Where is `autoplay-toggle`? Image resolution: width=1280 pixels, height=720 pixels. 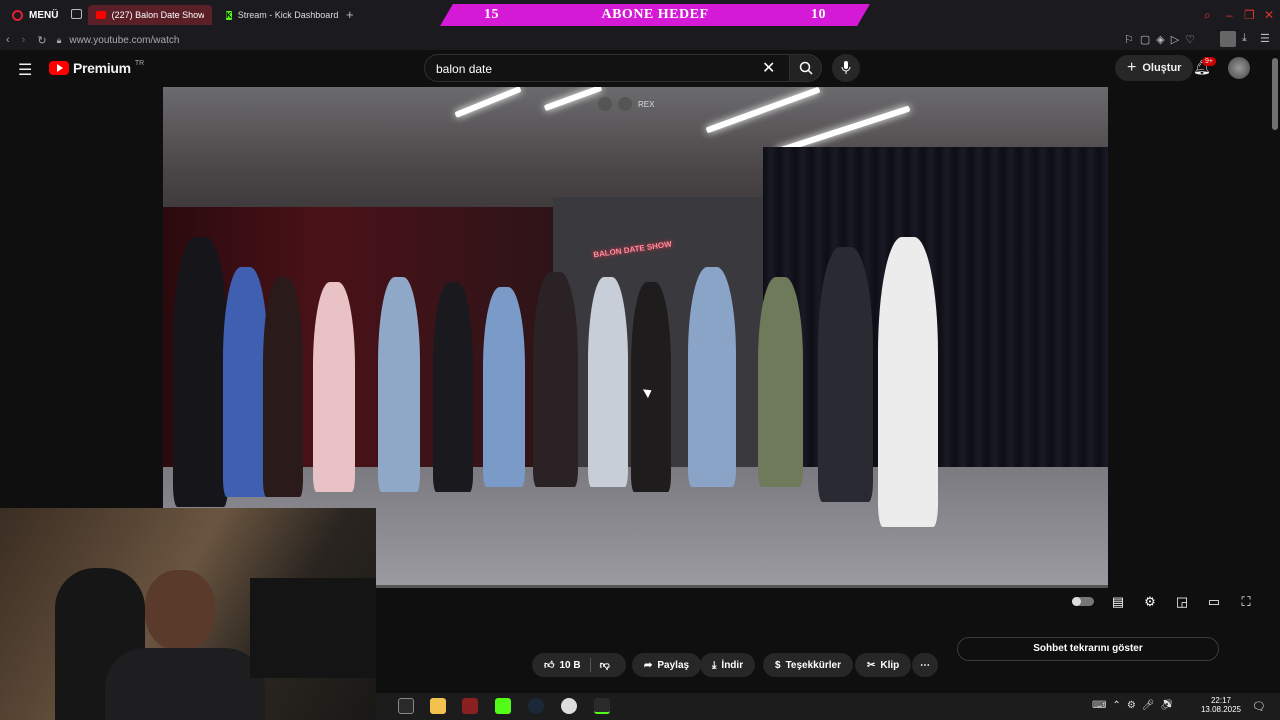 autoplay-toggle is located at coordinates (1083, 601).